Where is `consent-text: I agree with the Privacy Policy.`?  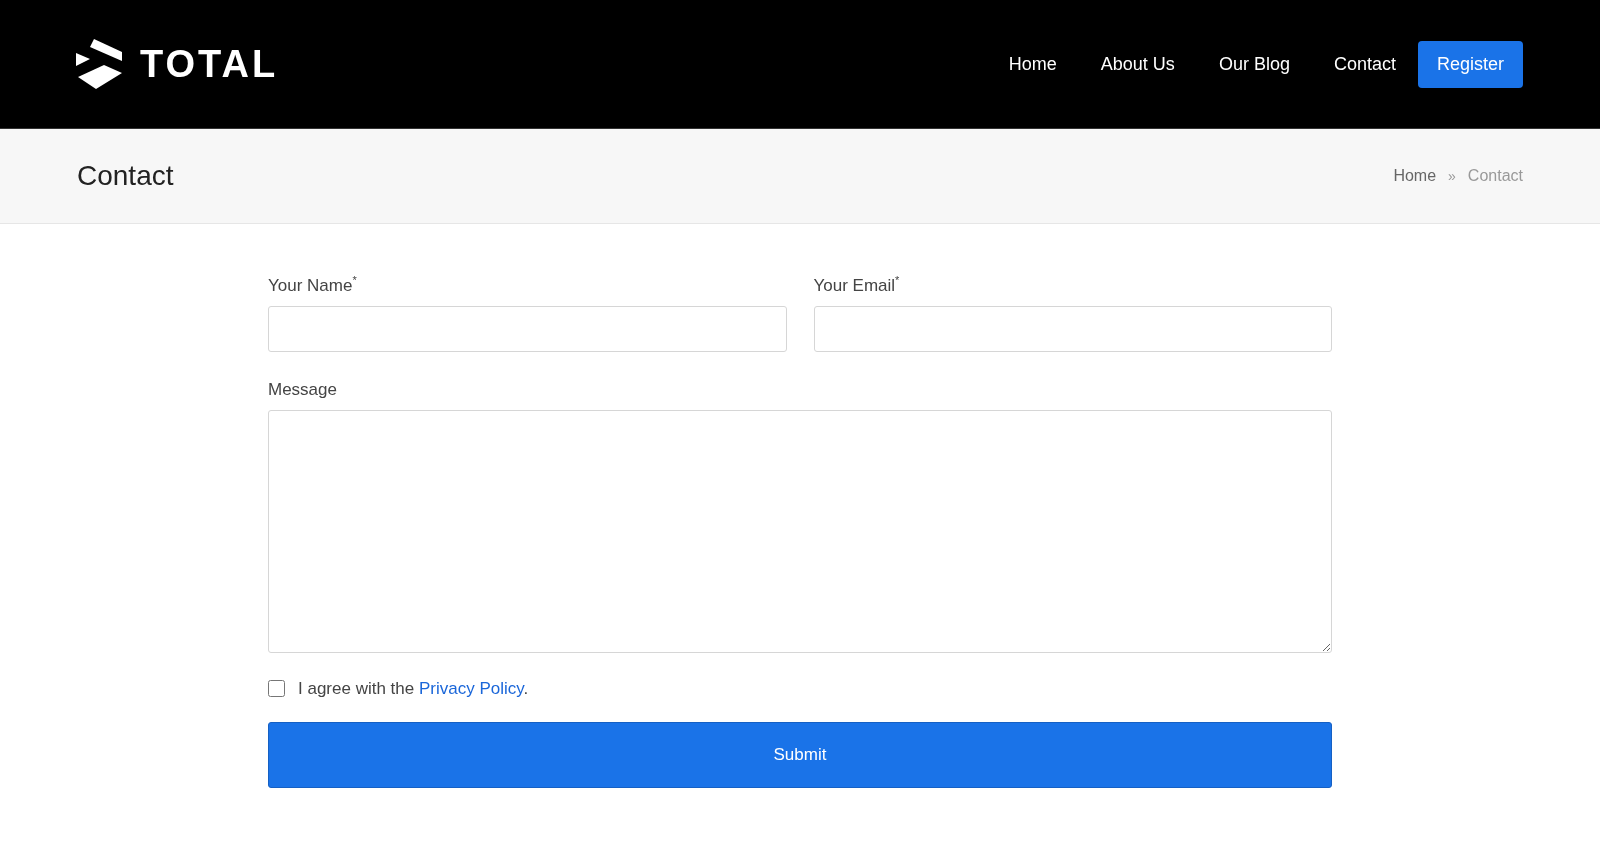 consent-text: I agree with the Privacy Policy. is located at coordinates (413, 688).